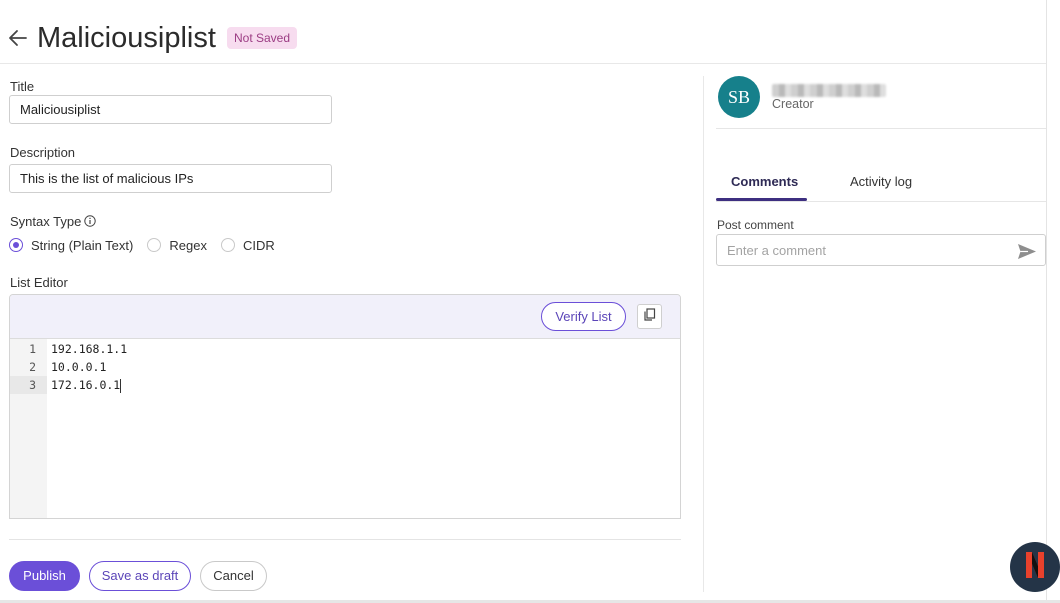 The height and width of the screenshot is (603, 1060). Describe the element at coordinates (262, 38) in the screenshot. I see `status-badge: Not Saved` at that location.